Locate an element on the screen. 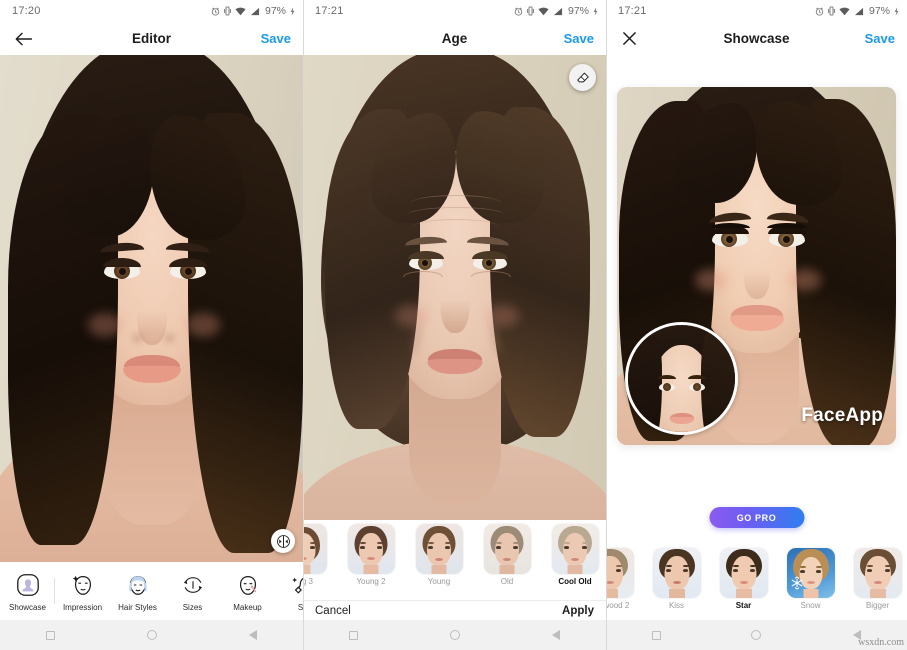 The width and height of the screenshot is (907, 650). face-skin-icon is located at coordinates (295, 585).